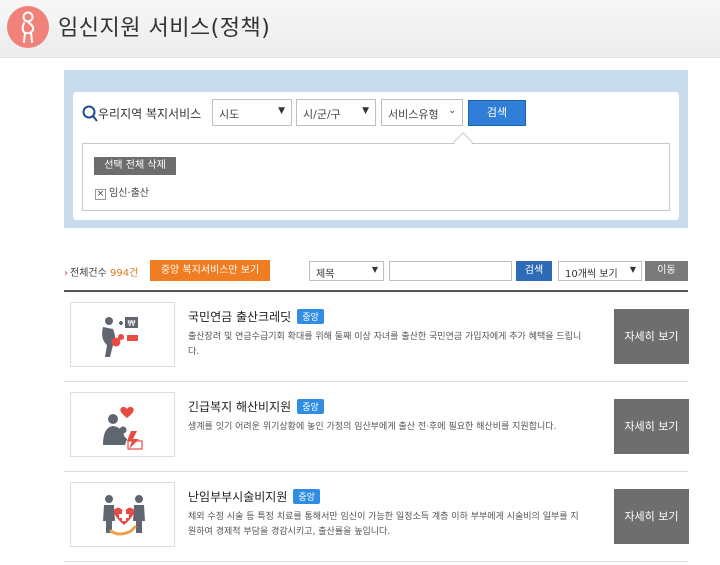 The width and height of the screenshot is (720, 565). Describe the element at coordinates (360, 29) in the screenshot. I see `page-header: 임신지원 서비스(정책)` at that location.